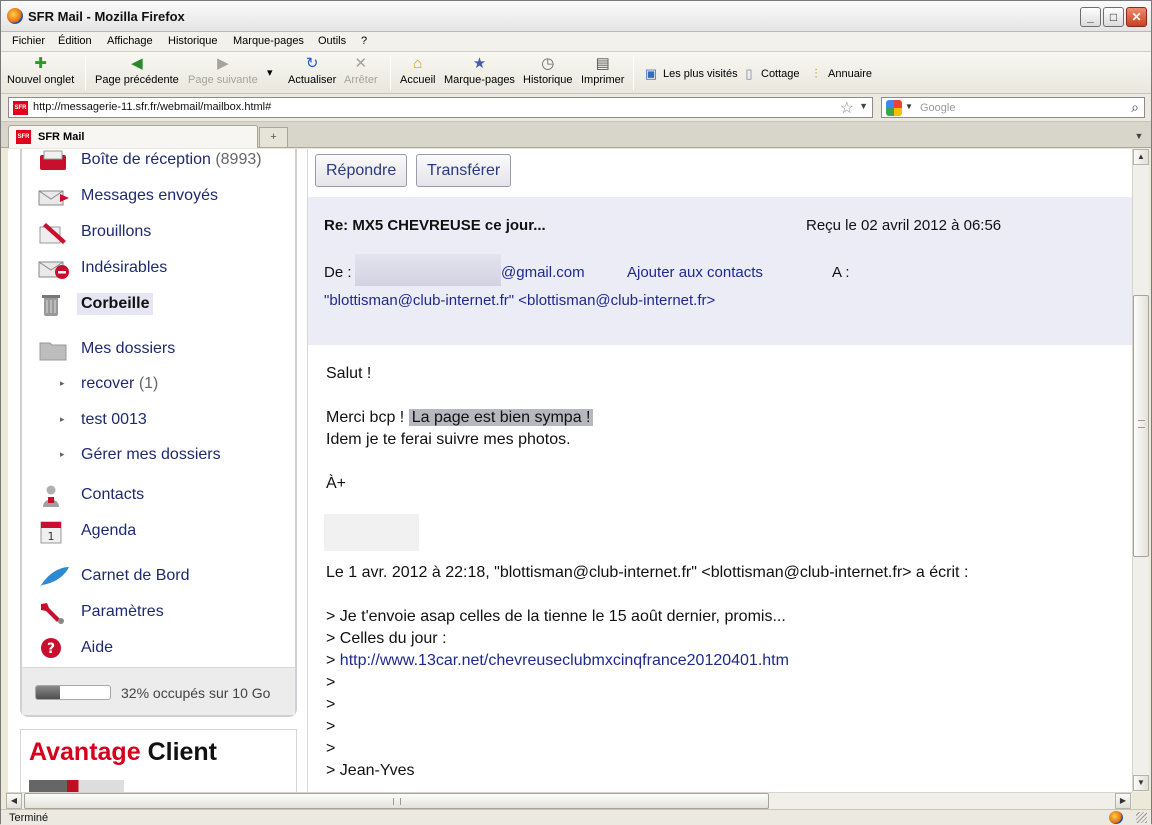  I want to click on folder-drafts: Brouillons, so click(163, 233).